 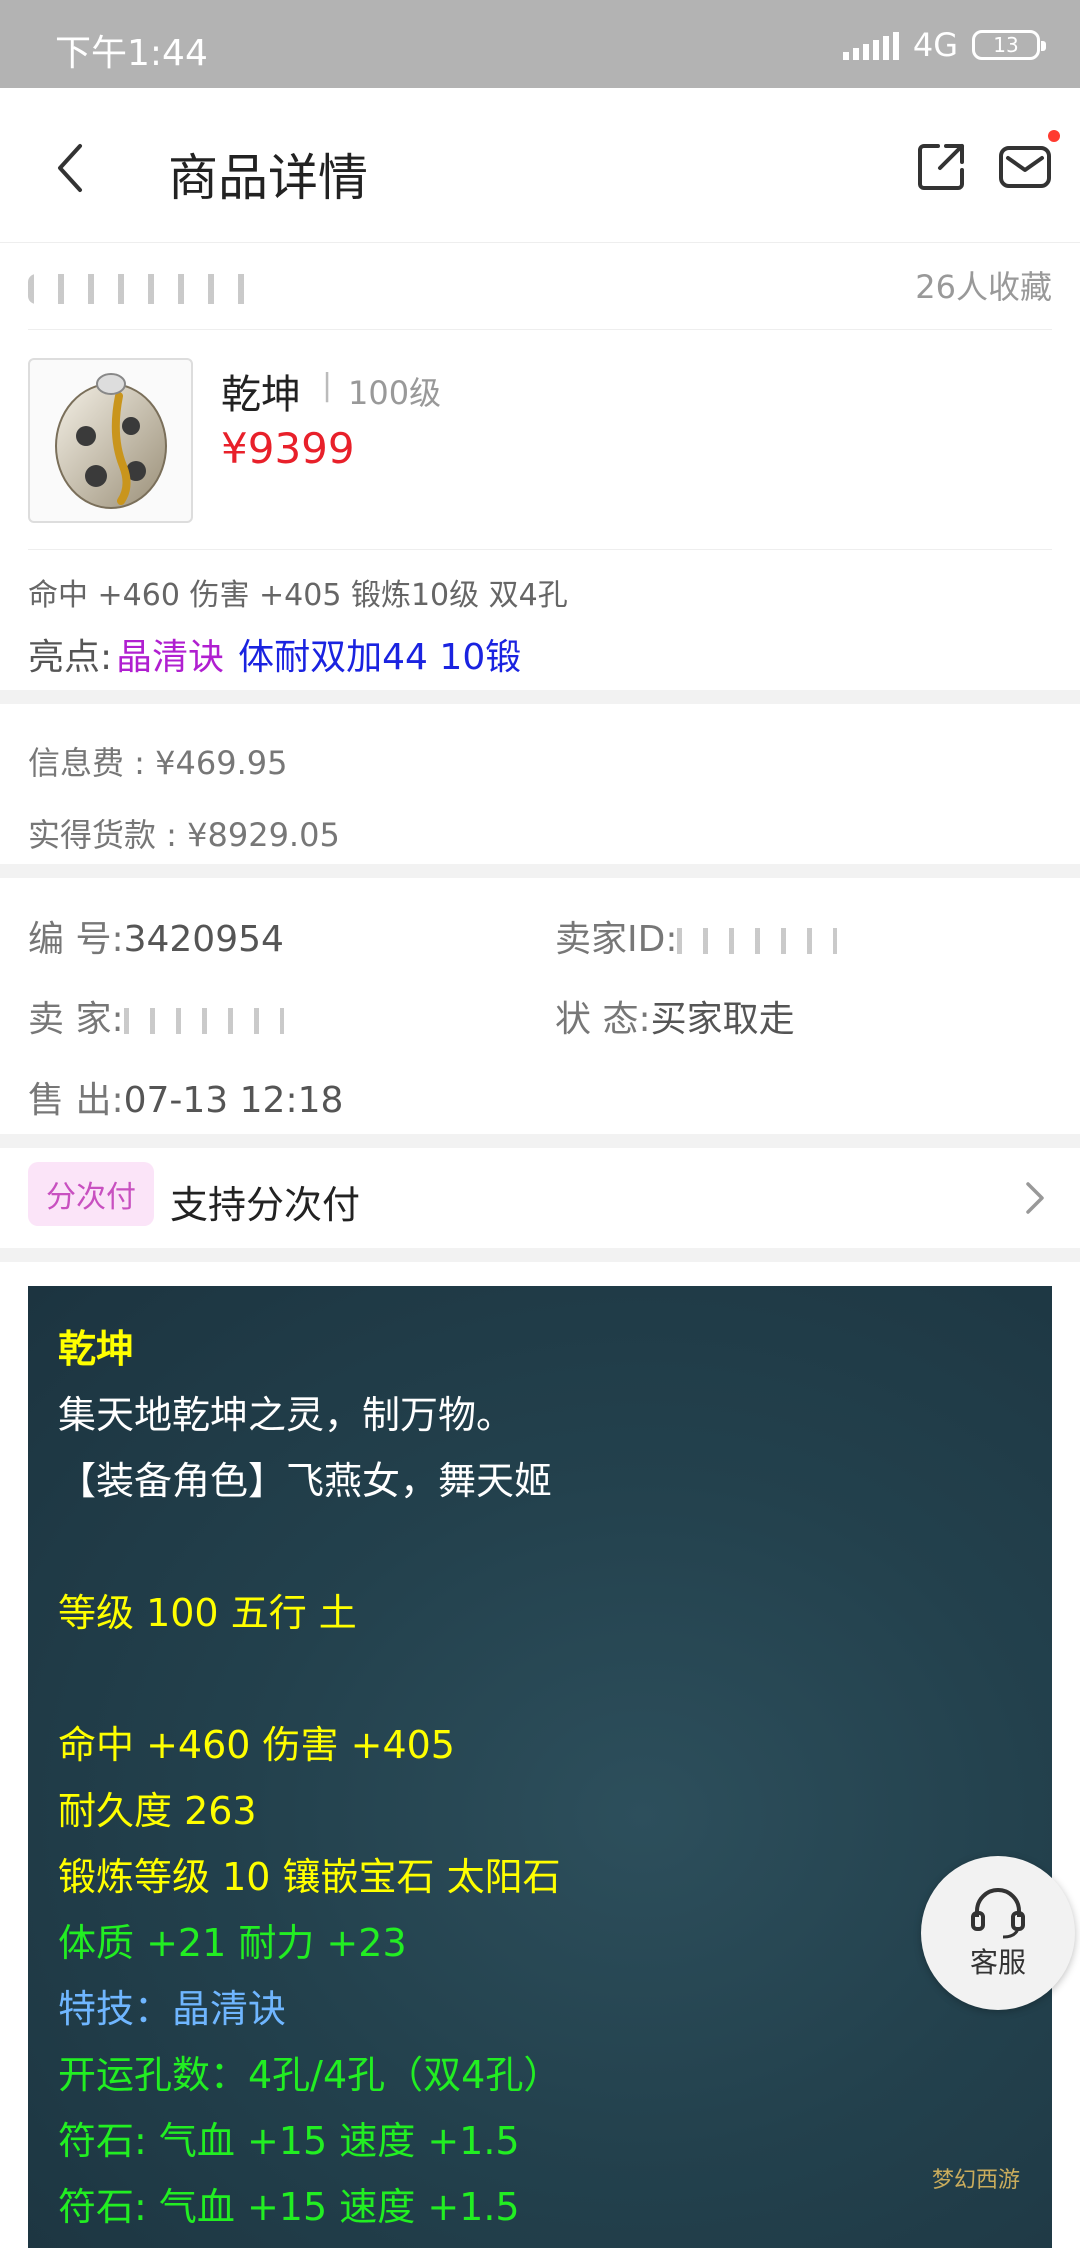 I want to click on seller-id-redacted, so click(x=757, y=941).